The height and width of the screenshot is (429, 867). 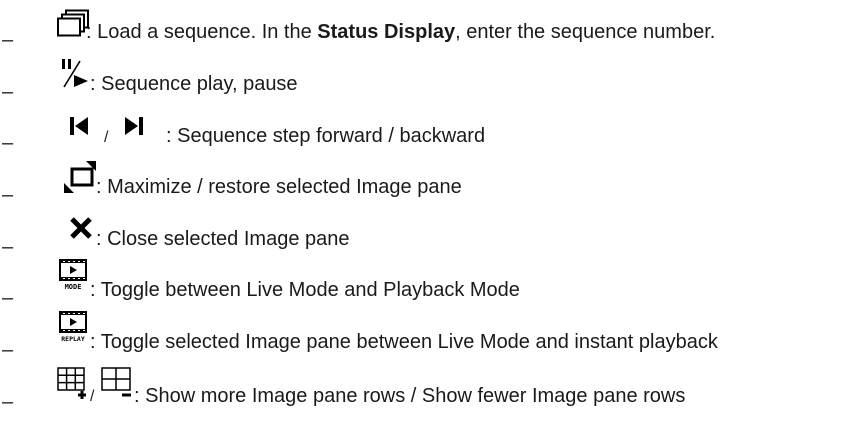 What do you see at coordinates (433, 232) in the screenshot?
I see `list-item: – : Close selected Image pane` at bounding box center [433, 232].